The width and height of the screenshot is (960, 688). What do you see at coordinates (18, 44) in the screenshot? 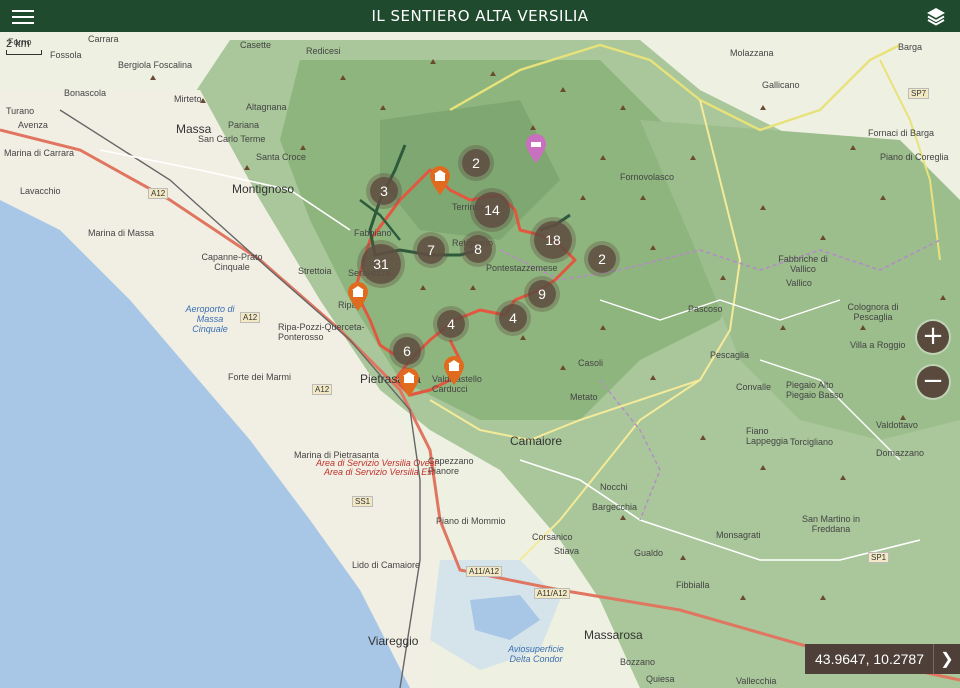
I see `scale-label: 2 km` at bounding box center [18, 44].